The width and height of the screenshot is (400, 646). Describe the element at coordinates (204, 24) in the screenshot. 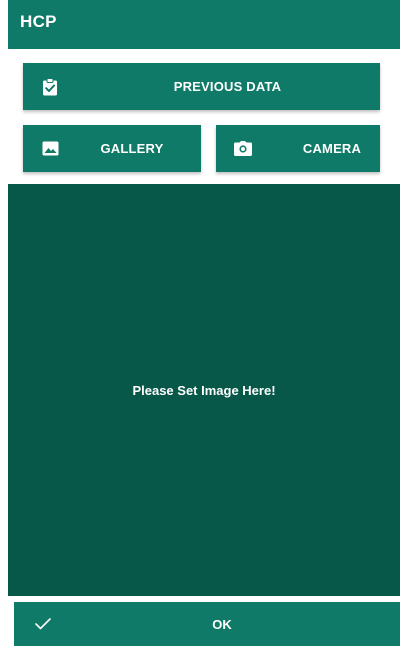

I see `app-bar: HCP` at that location.